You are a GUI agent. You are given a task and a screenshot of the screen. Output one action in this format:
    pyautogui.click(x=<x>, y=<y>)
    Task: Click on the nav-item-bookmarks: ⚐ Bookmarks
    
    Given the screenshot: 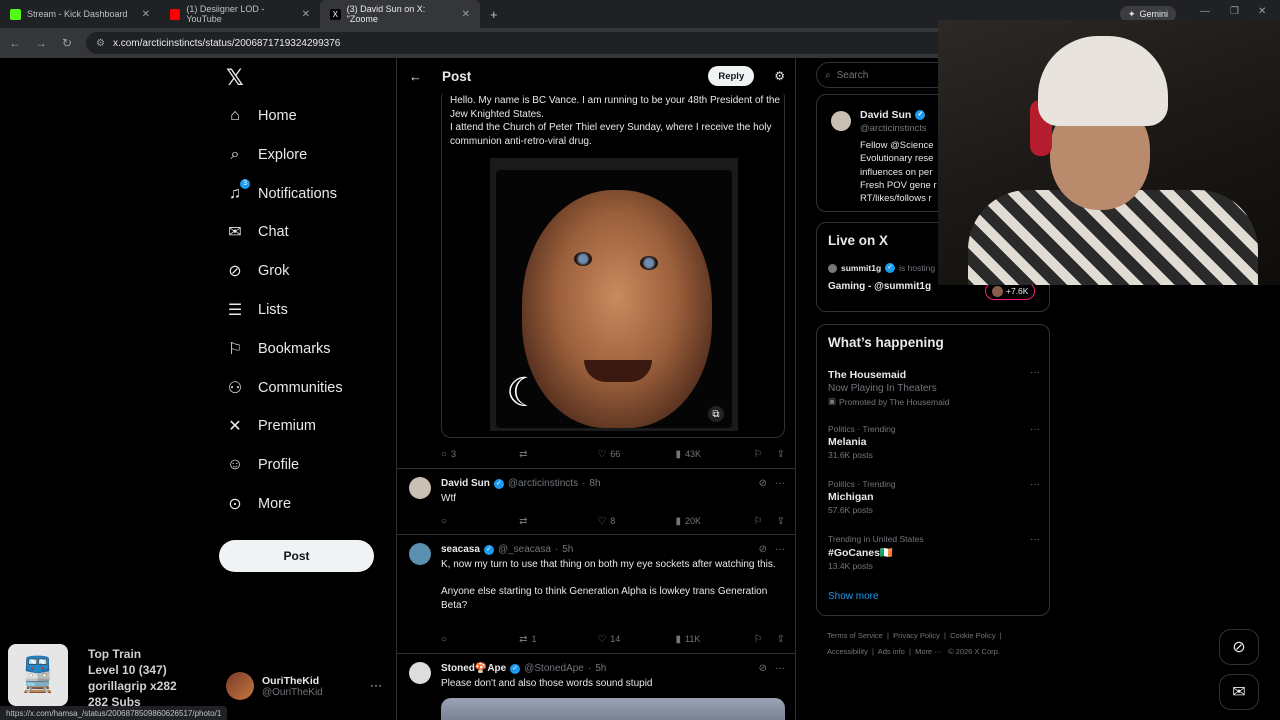 What is the action you would take?
    pyautogui.click(x=278, y=349)
    